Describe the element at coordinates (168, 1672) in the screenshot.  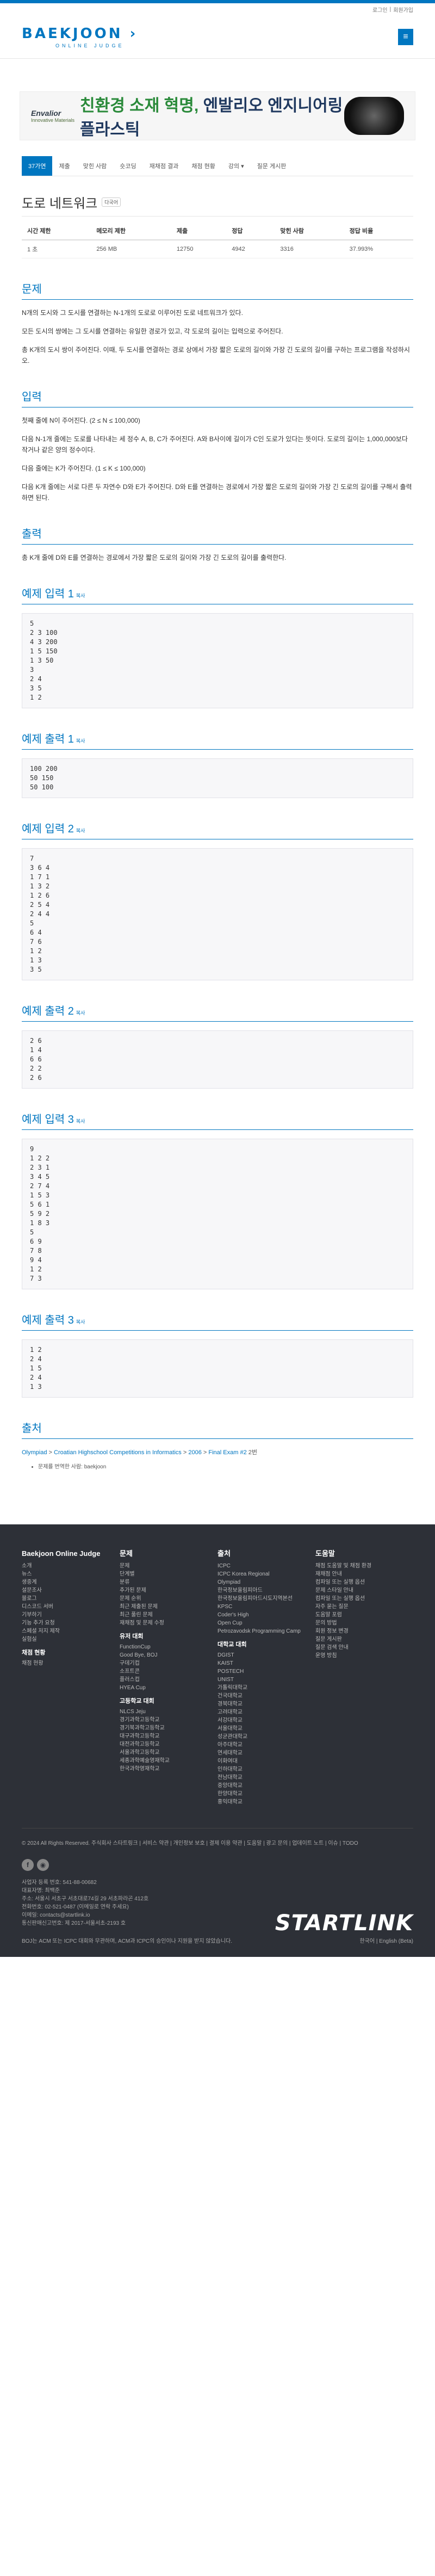
I see `footer-link: 소프트콘` at that location.